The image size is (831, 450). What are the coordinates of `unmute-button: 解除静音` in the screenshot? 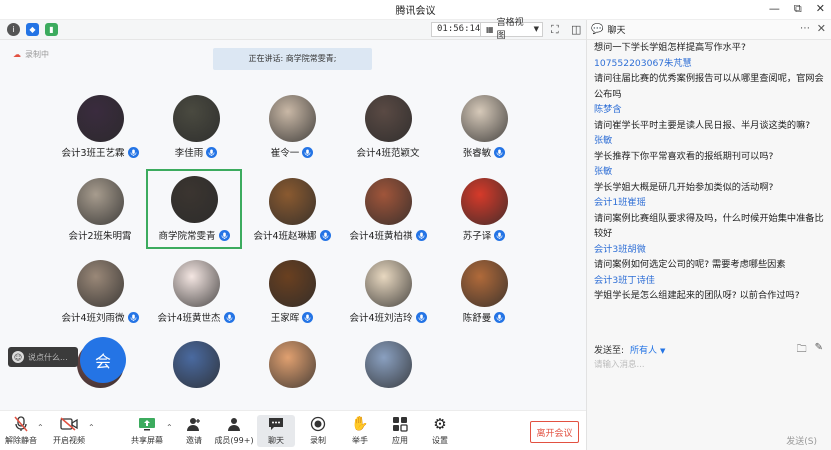 It's located at (21, 430).